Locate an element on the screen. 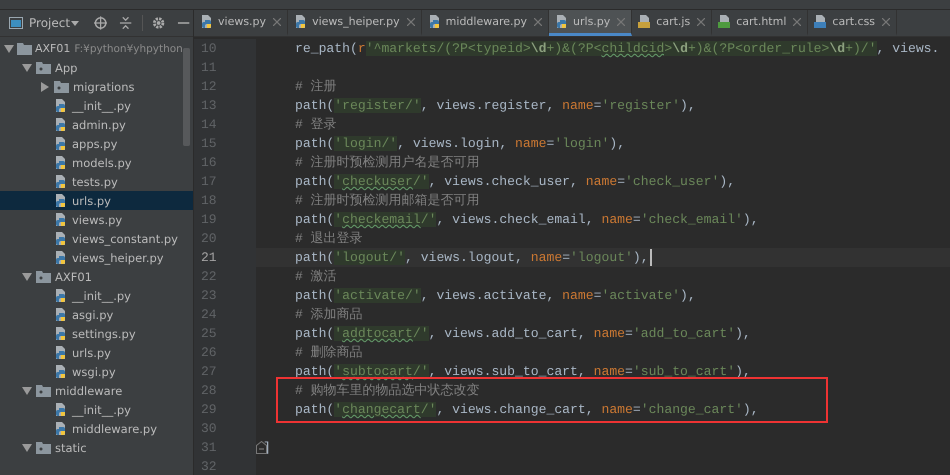 The image size is (950, 475). editor-tab: cart.css is located at coordinates (853, 23).